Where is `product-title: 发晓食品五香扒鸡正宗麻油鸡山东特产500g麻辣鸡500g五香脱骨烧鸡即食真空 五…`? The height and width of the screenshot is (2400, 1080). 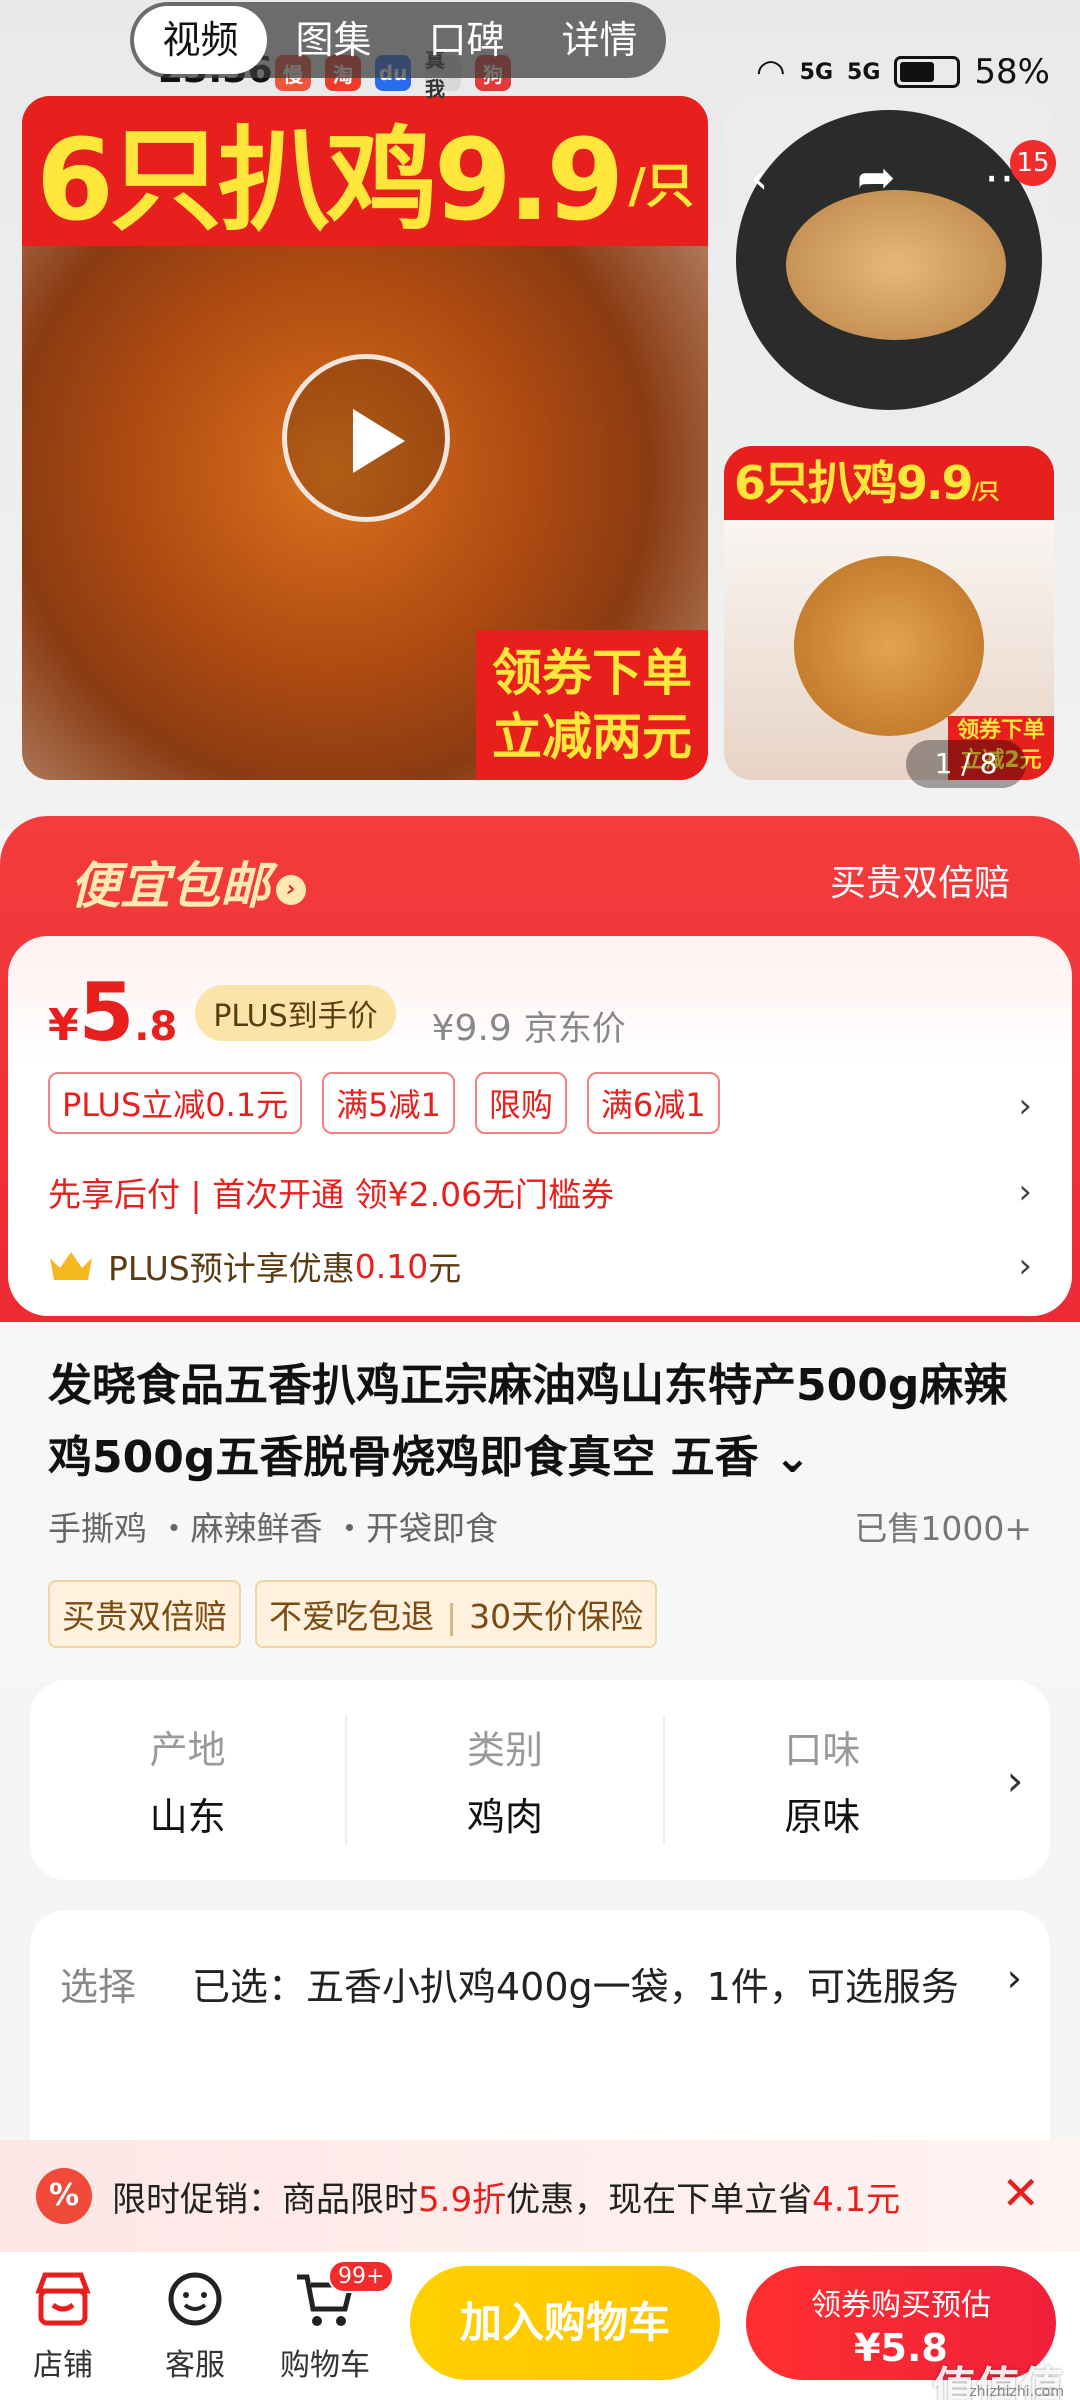
product-title: 发晓食品五香扒鸡正宗麻油鸡山东特产500g麻辣鸡500g五香脱骨烧鸡即食真空 五… is located at coordinates (543, 1422).